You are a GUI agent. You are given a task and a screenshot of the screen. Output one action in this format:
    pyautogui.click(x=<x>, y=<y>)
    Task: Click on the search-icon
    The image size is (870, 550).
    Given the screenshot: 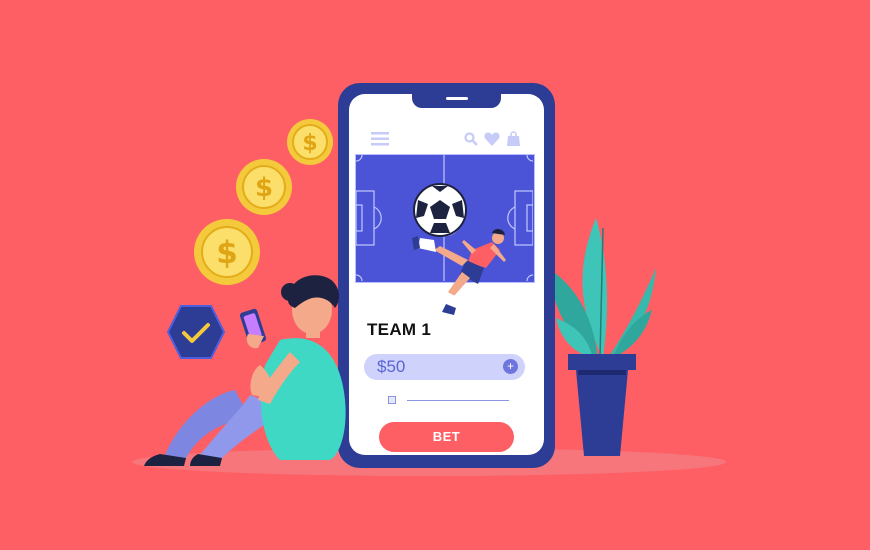 What is the action you would take?
    pyautogui.click(x=471, y=139)
    